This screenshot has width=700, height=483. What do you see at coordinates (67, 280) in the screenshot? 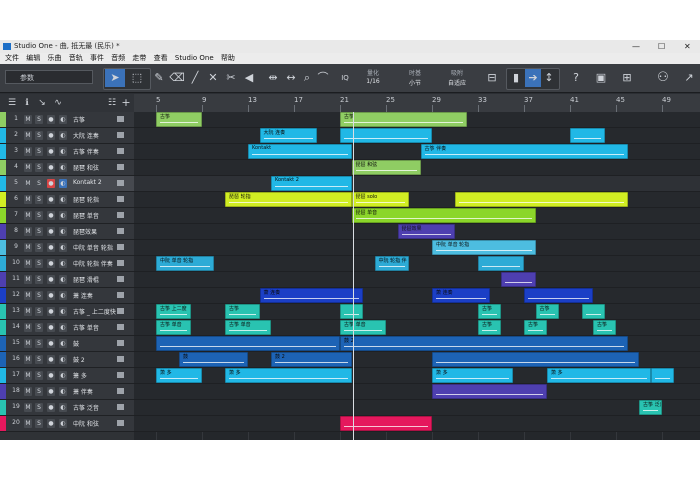
I see `track-header: 11 M S ● ◐ 琵琶 滑棍` at bounding box center [67, 280].